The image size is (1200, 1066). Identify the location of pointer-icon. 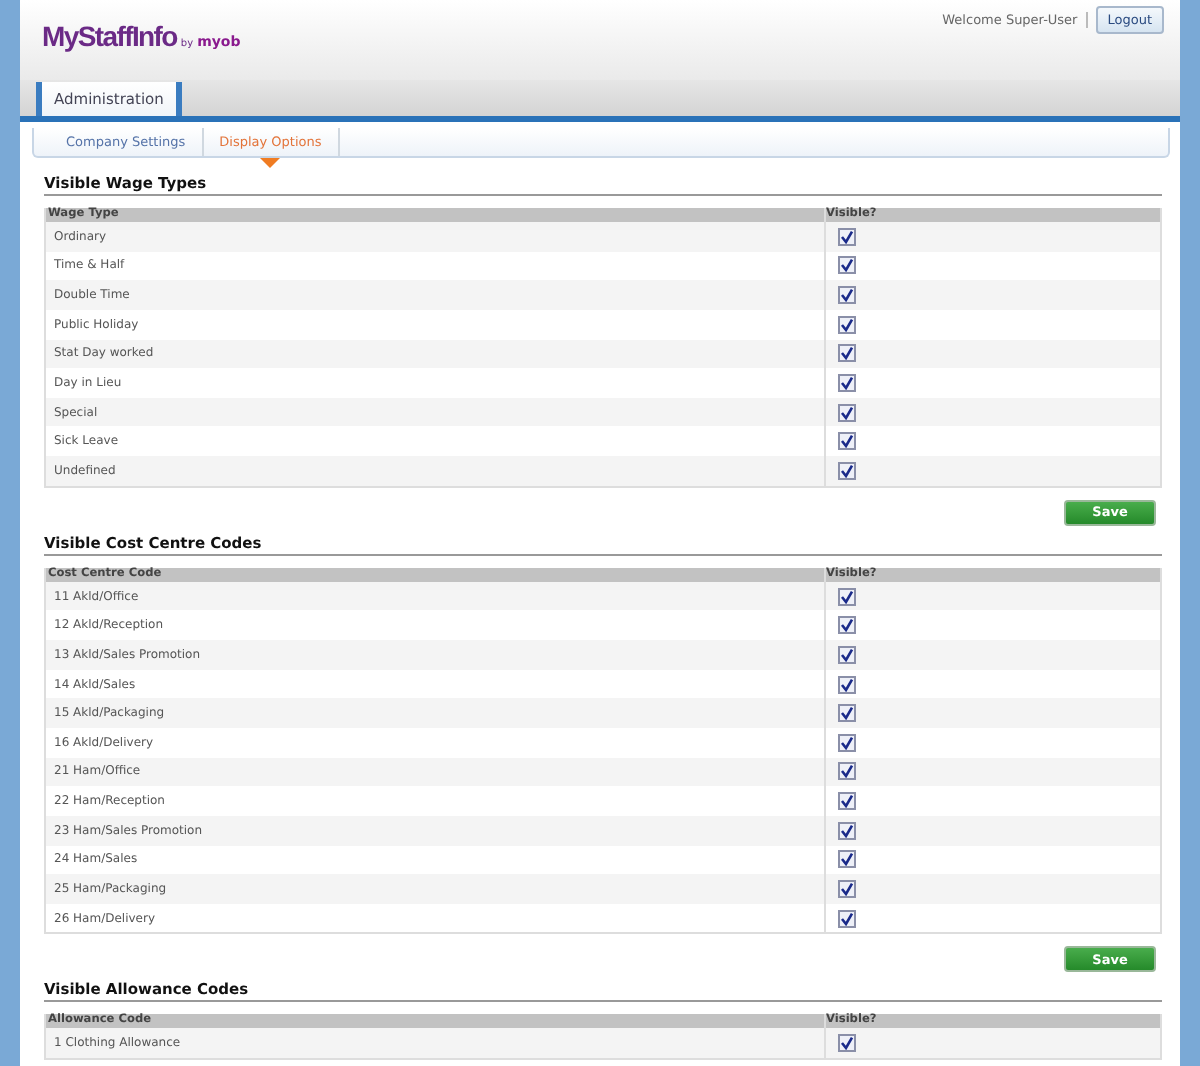
(270, 163).